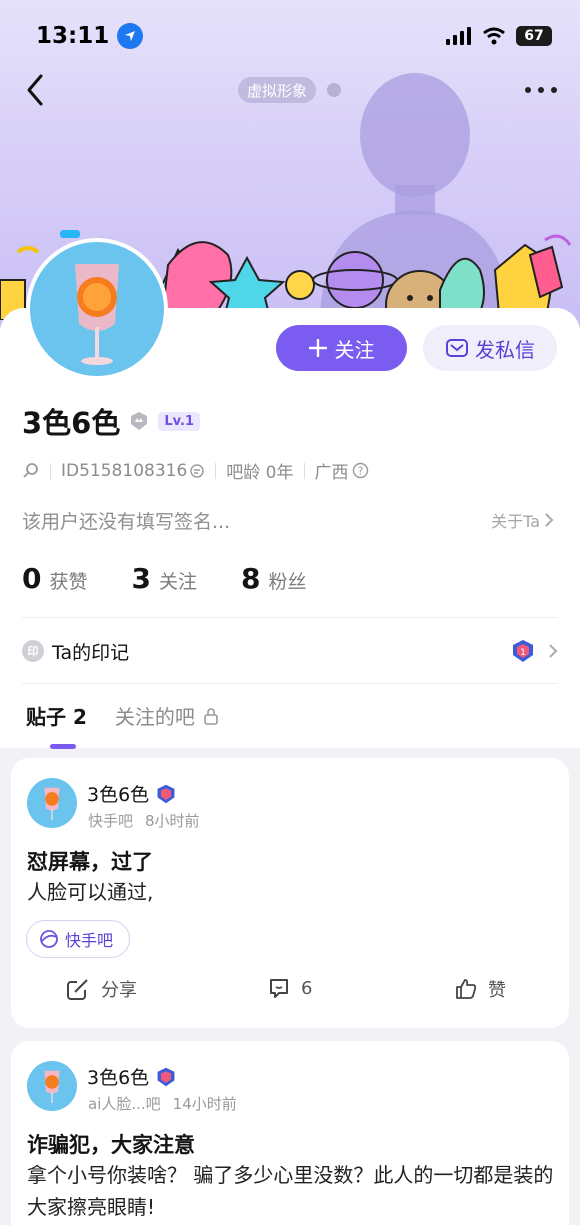  I want to click on wifi-icon, so click(494, 36).